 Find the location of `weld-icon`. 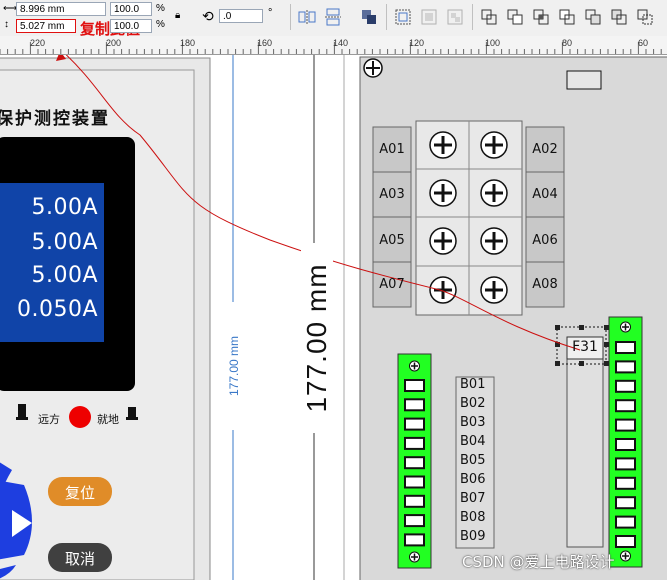

weld-icon is located at coordinates (489, 17).